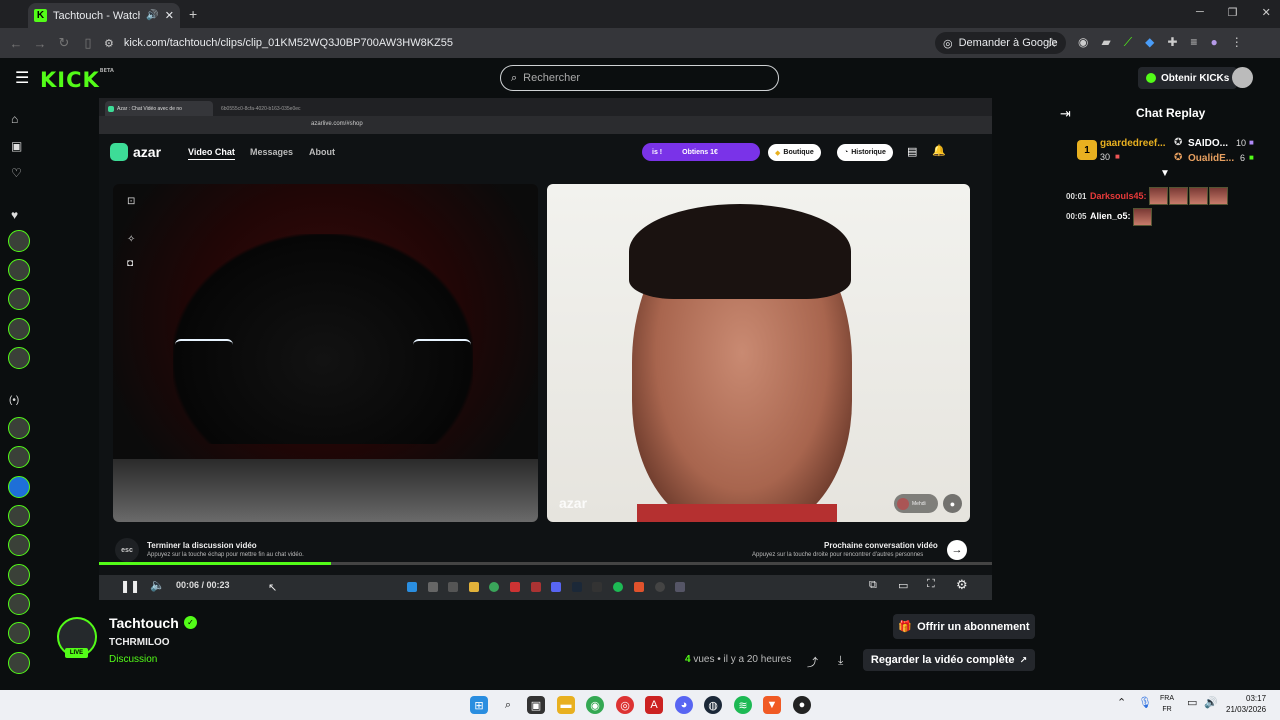 This screenshot has height=720, width=1280. I want to click on app-icon: ◎, so click(625, 705).